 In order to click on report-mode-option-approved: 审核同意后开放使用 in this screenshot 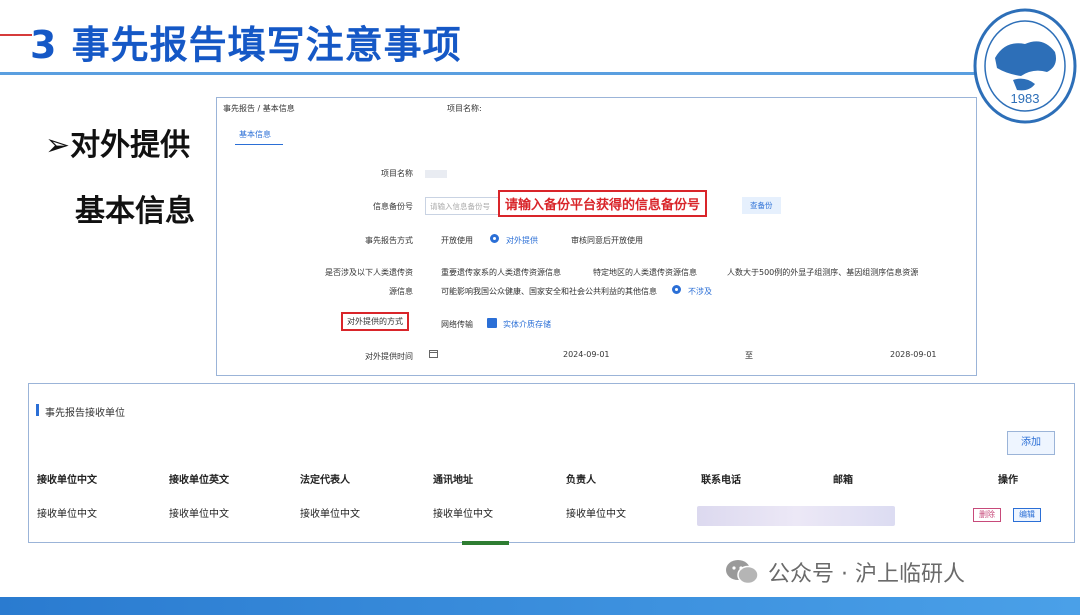, I will do `click(607, 240)`.